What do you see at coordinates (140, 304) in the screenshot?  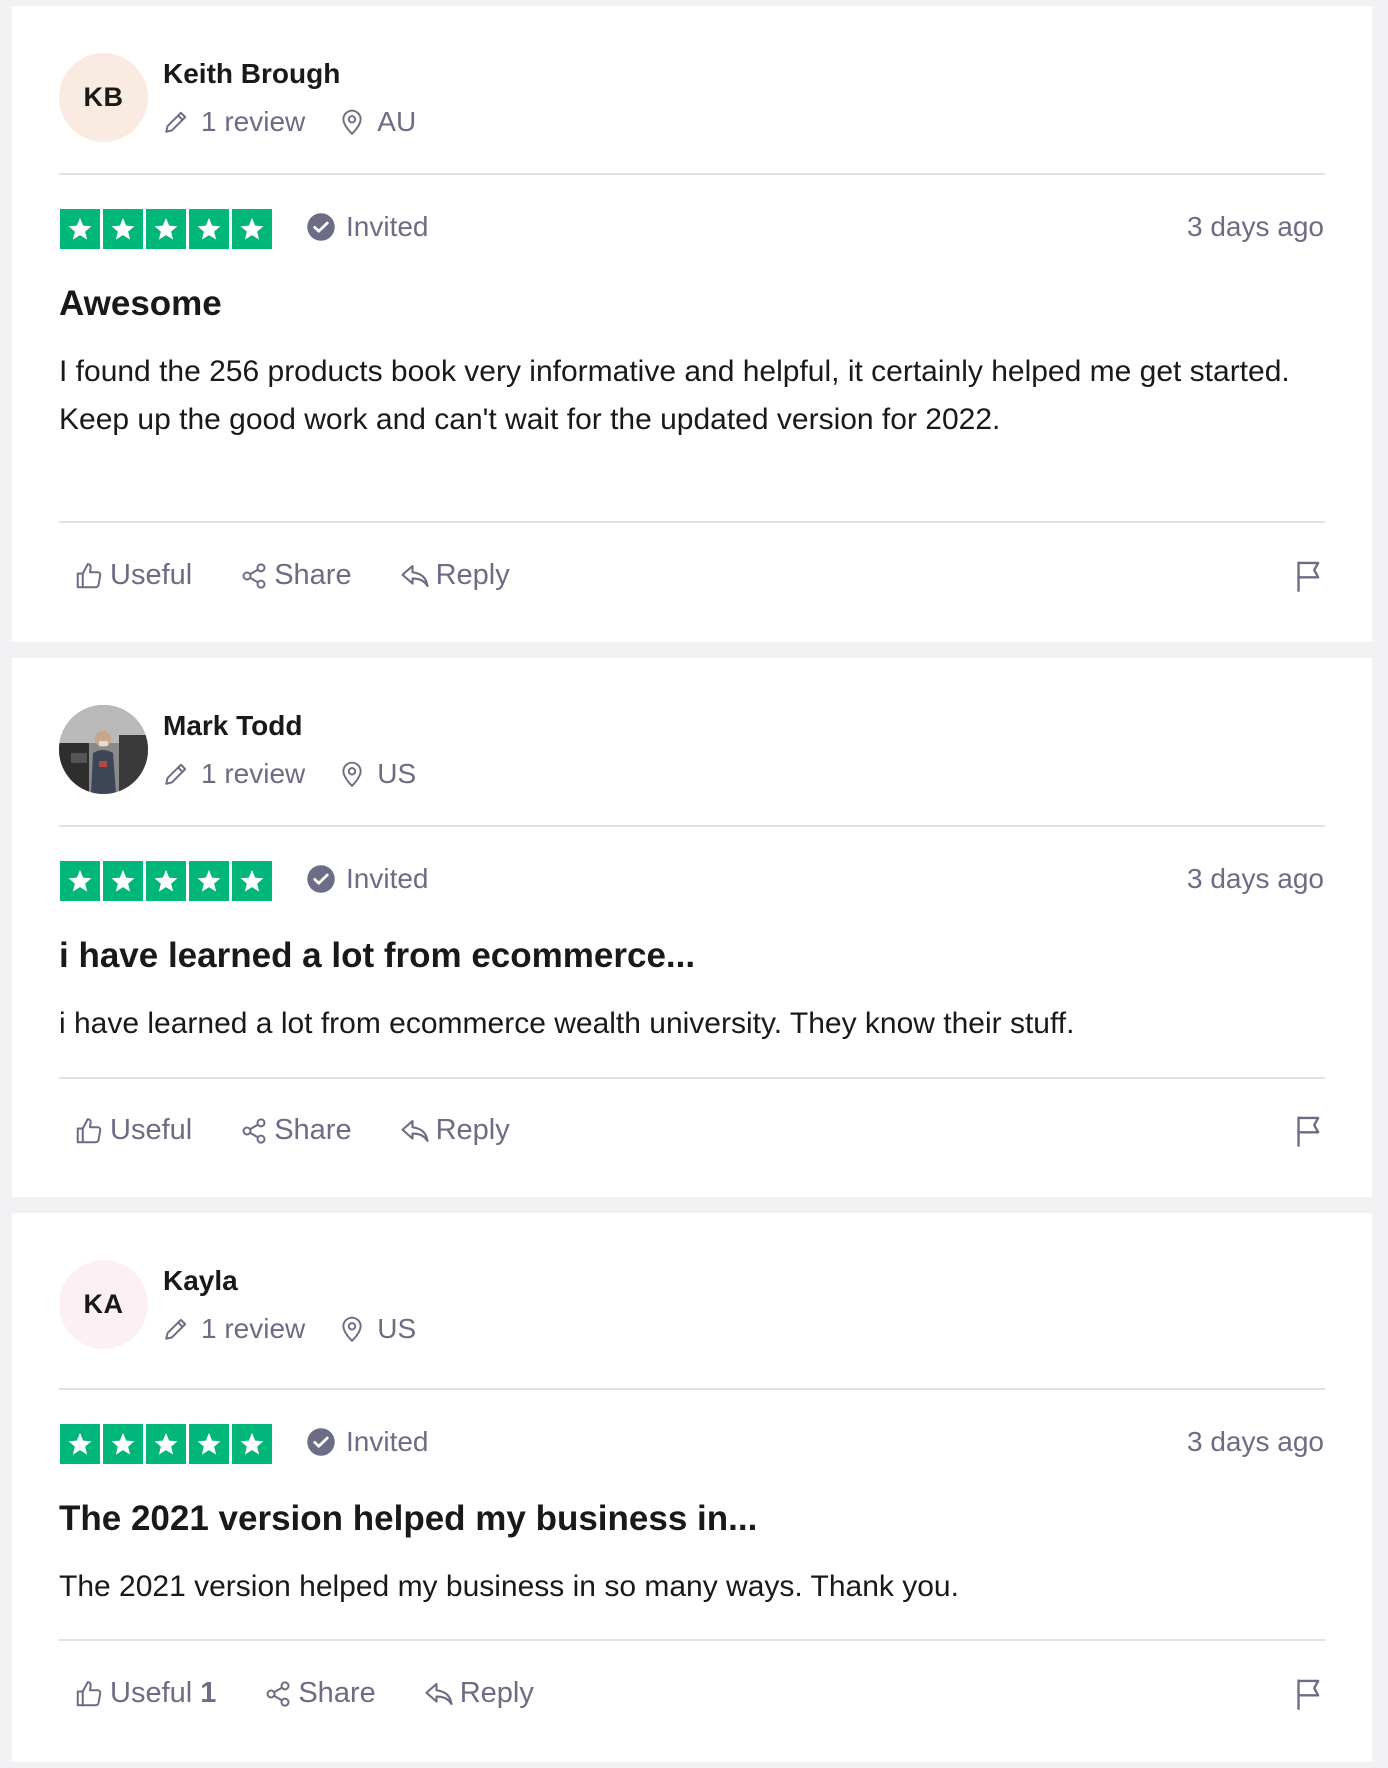 I see `review-title: Awesome` at bounding box center [140, 304].